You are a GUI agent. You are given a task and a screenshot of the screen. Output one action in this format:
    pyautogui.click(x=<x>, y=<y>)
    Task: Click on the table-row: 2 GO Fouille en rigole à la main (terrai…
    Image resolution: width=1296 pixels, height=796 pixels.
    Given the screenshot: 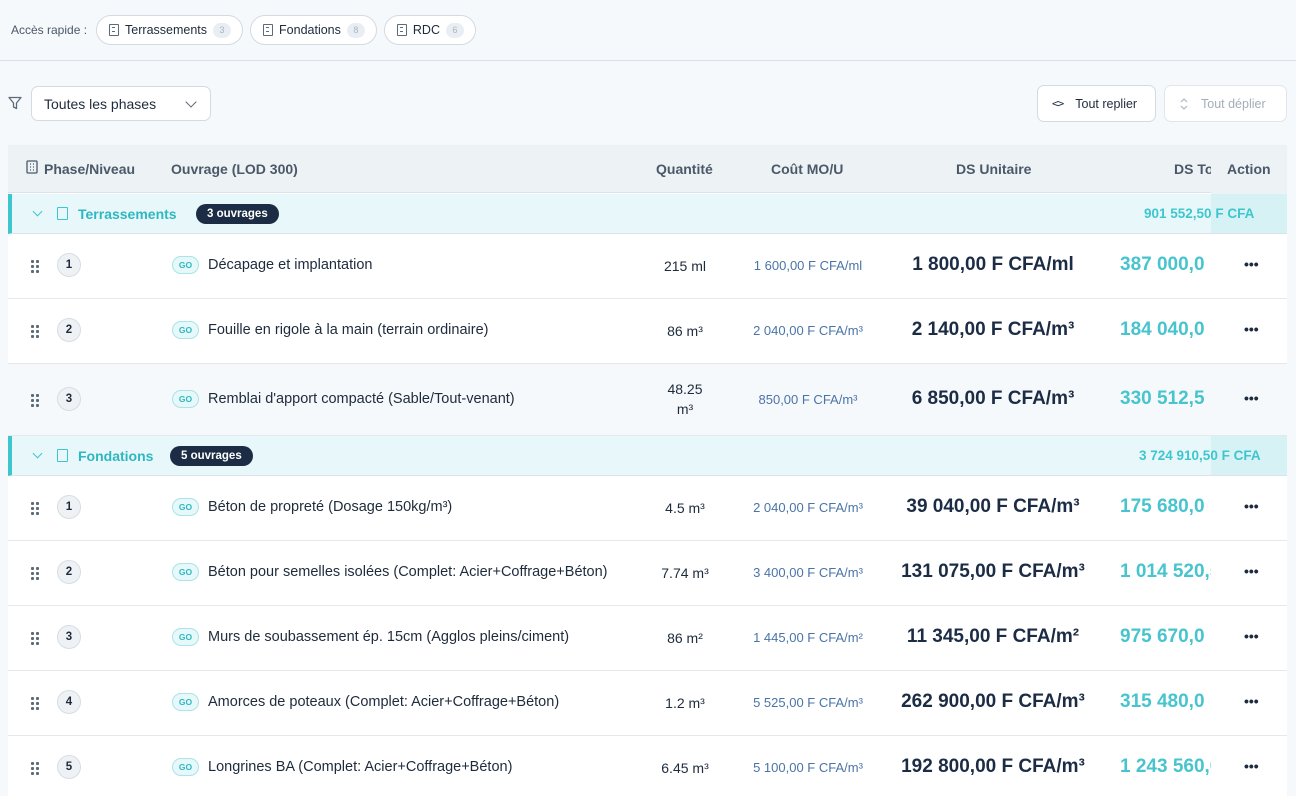 What is the action you would take?
    pyautogui.click(x=647, y=331)
    